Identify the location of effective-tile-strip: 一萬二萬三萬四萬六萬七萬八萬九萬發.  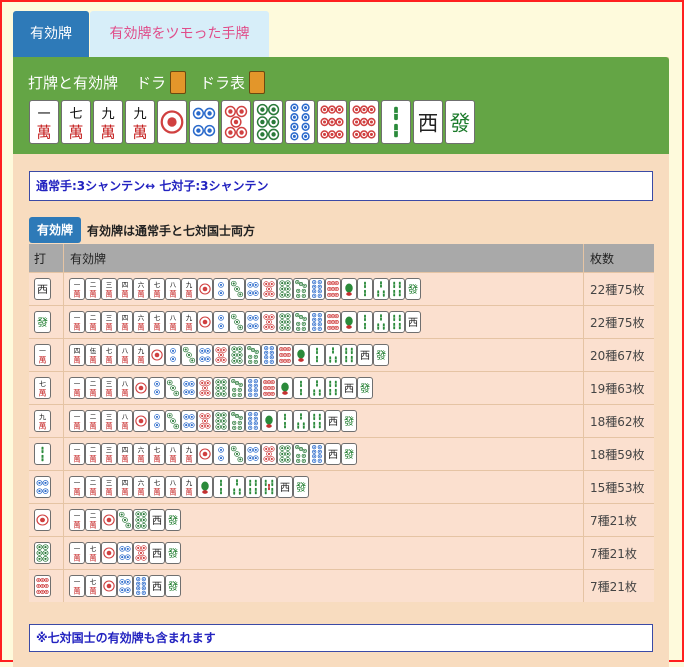
(323, 289).